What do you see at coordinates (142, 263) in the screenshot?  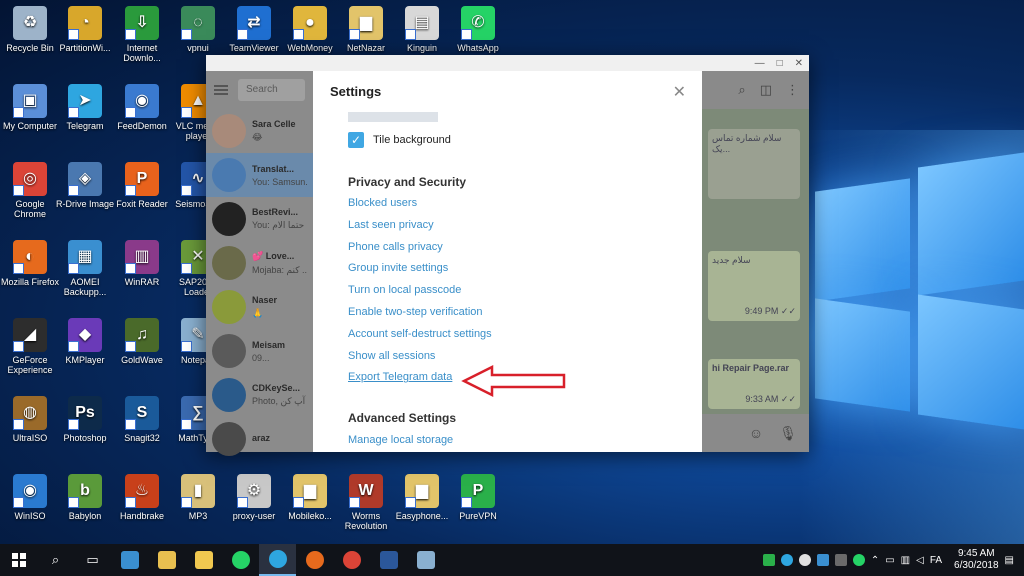 I see `desktop-icon: ▥ WinRAR` at bounding box center [142, 263].